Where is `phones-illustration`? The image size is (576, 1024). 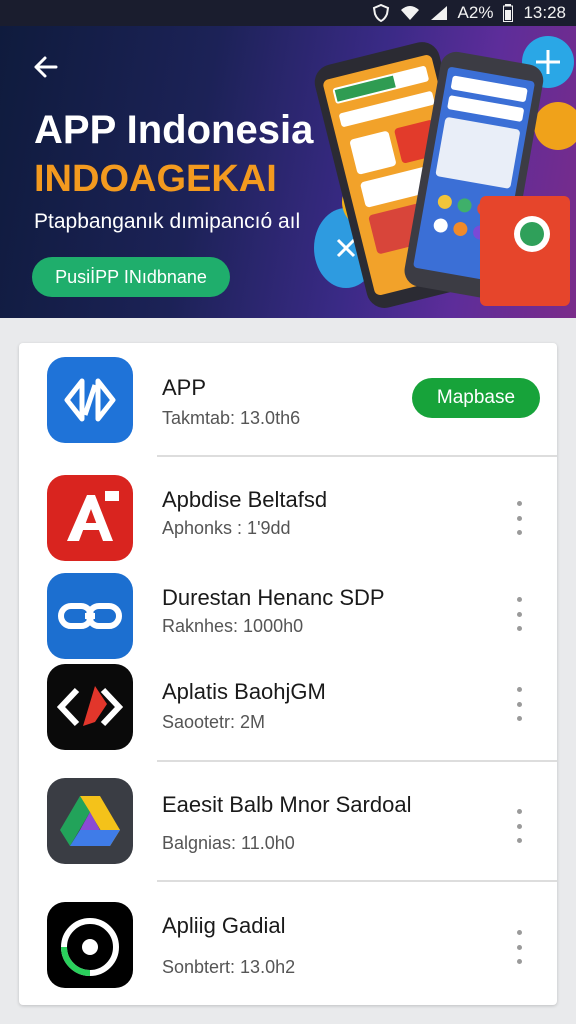 phones-illustration is located at coordinates (445, 172).